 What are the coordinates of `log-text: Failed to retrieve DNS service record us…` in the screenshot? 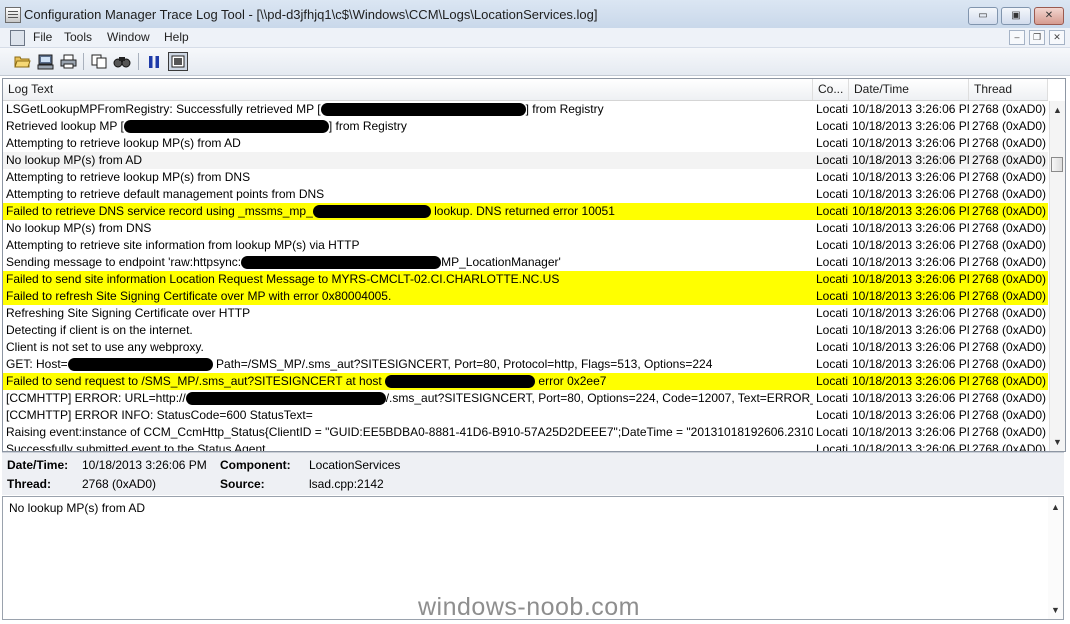 It's located at (159, 211).